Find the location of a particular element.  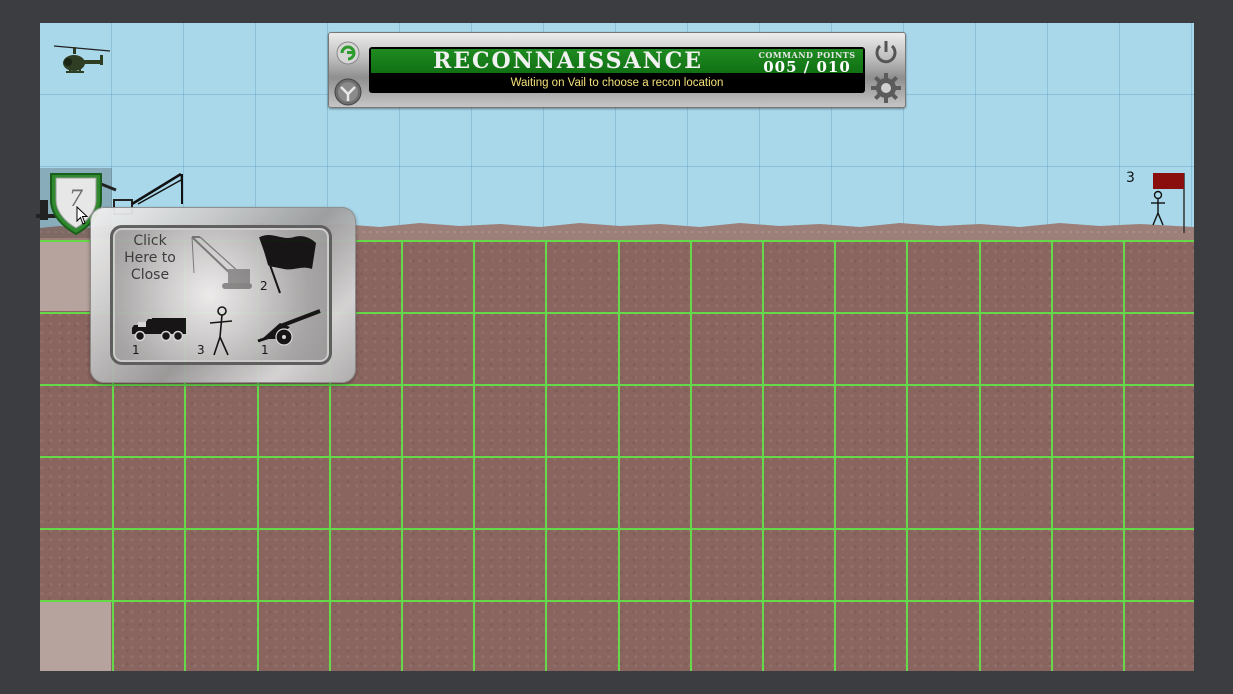

crane-icon is located at coordinates (221, 264).